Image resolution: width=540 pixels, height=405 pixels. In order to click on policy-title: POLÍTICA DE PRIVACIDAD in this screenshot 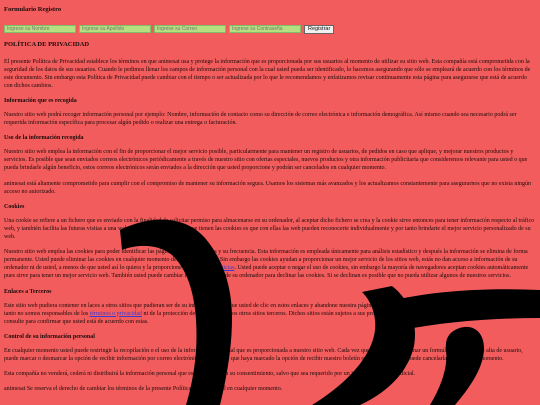, I will do `click(47, 44)`.